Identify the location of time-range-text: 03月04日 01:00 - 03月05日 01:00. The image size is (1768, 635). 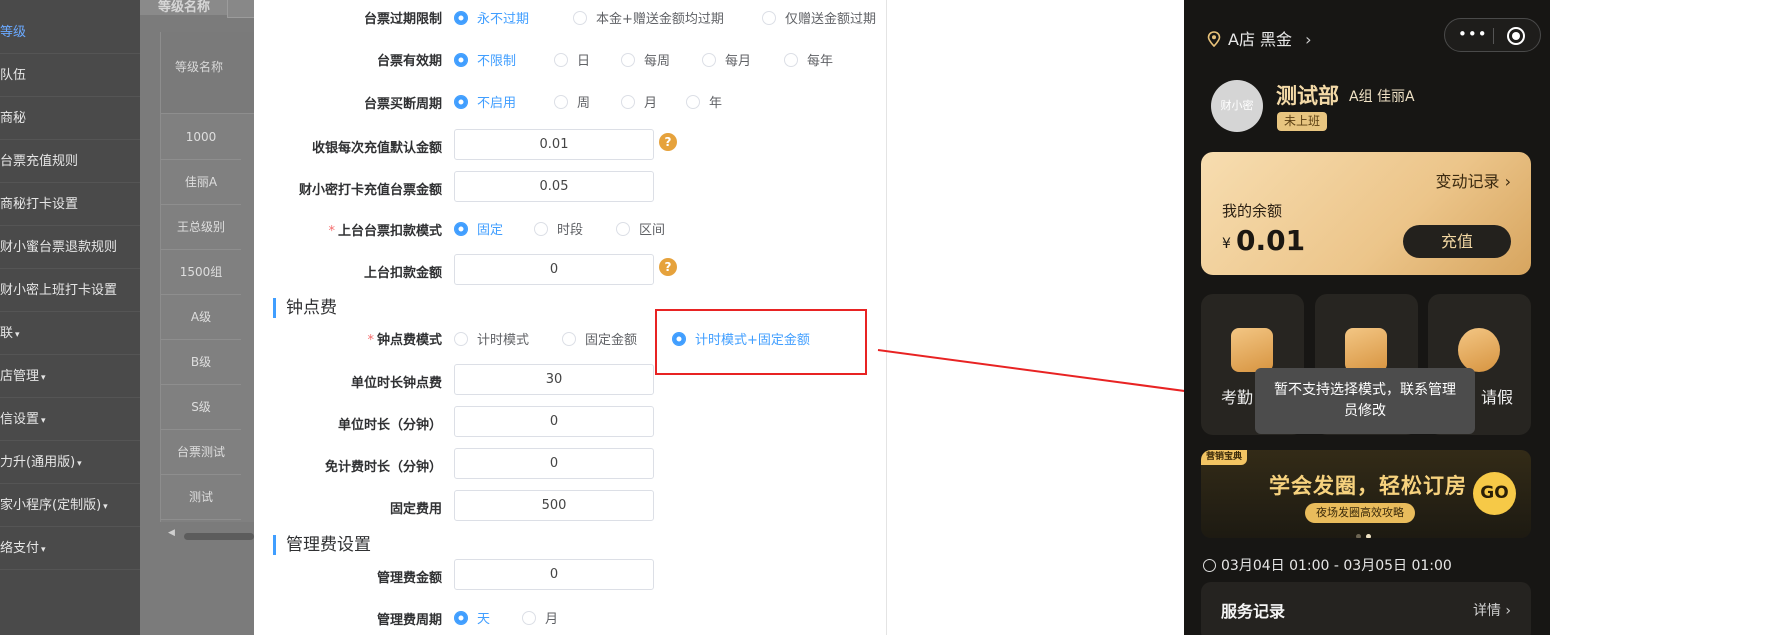
(1336, 566).